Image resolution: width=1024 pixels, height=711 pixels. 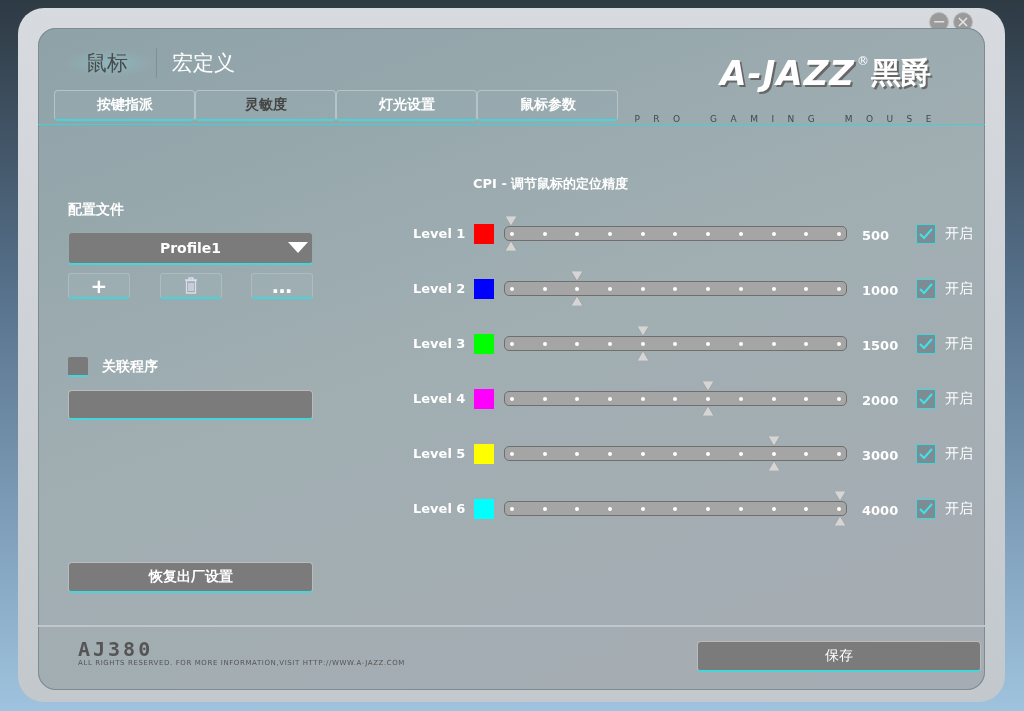 I want to click on cpi-value: 1000, so click(x=881, y=290).